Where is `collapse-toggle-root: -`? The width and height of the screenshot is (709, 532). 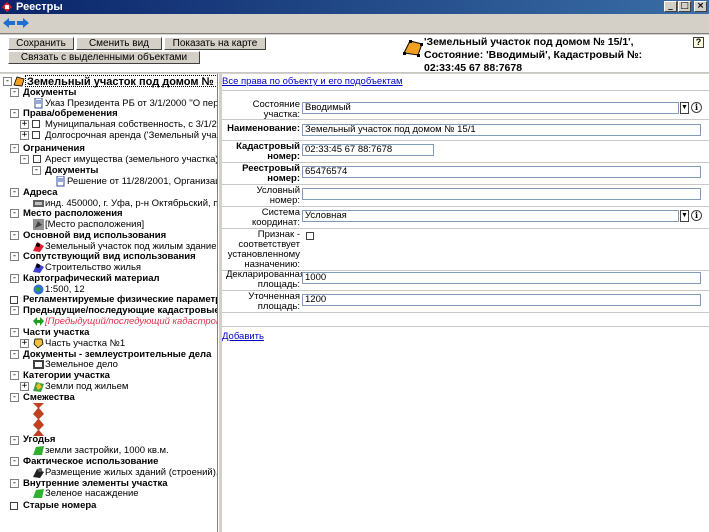 collapse-toggle-root: - is located at coordinates (7, 81).